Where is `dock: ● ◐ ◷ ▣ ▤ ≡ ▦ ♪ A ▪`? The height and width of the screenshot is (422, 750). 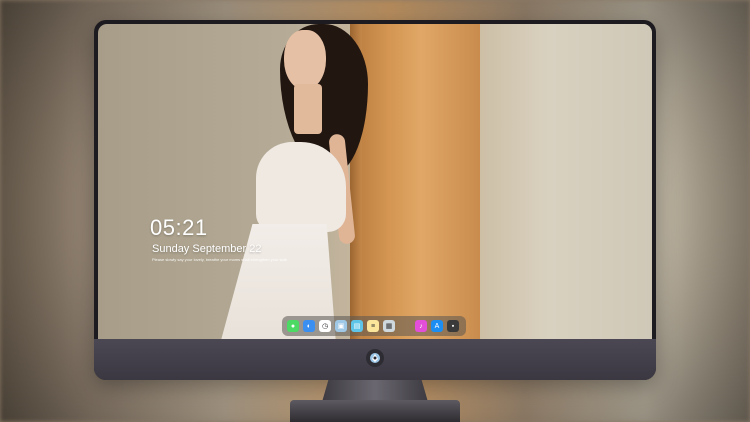 dock: ● ◐ ◷ ▣ ▤ ≡ ▦ ♪ A ▪ is located at coordinates (374, 326).